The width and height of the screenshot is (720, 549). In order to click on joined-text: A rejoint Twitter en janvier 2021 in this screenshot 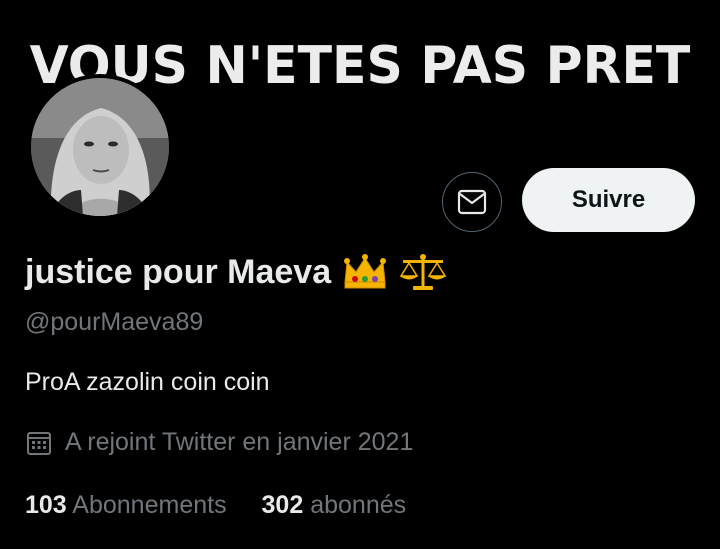, I will do `click(239, 442)`.